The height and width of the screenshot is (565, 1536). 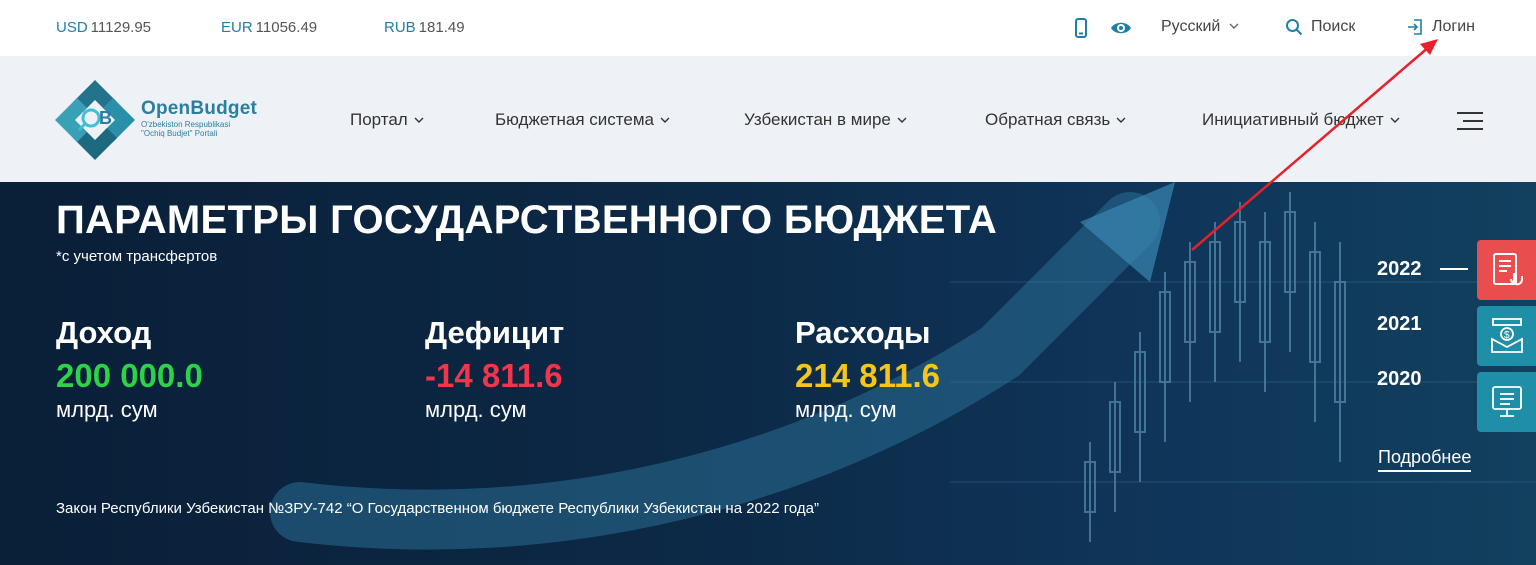 What do you see at coordinates (1191, 26) in the screenshot?
I see `language-label: Русский` at bounding box center [1191, 26].